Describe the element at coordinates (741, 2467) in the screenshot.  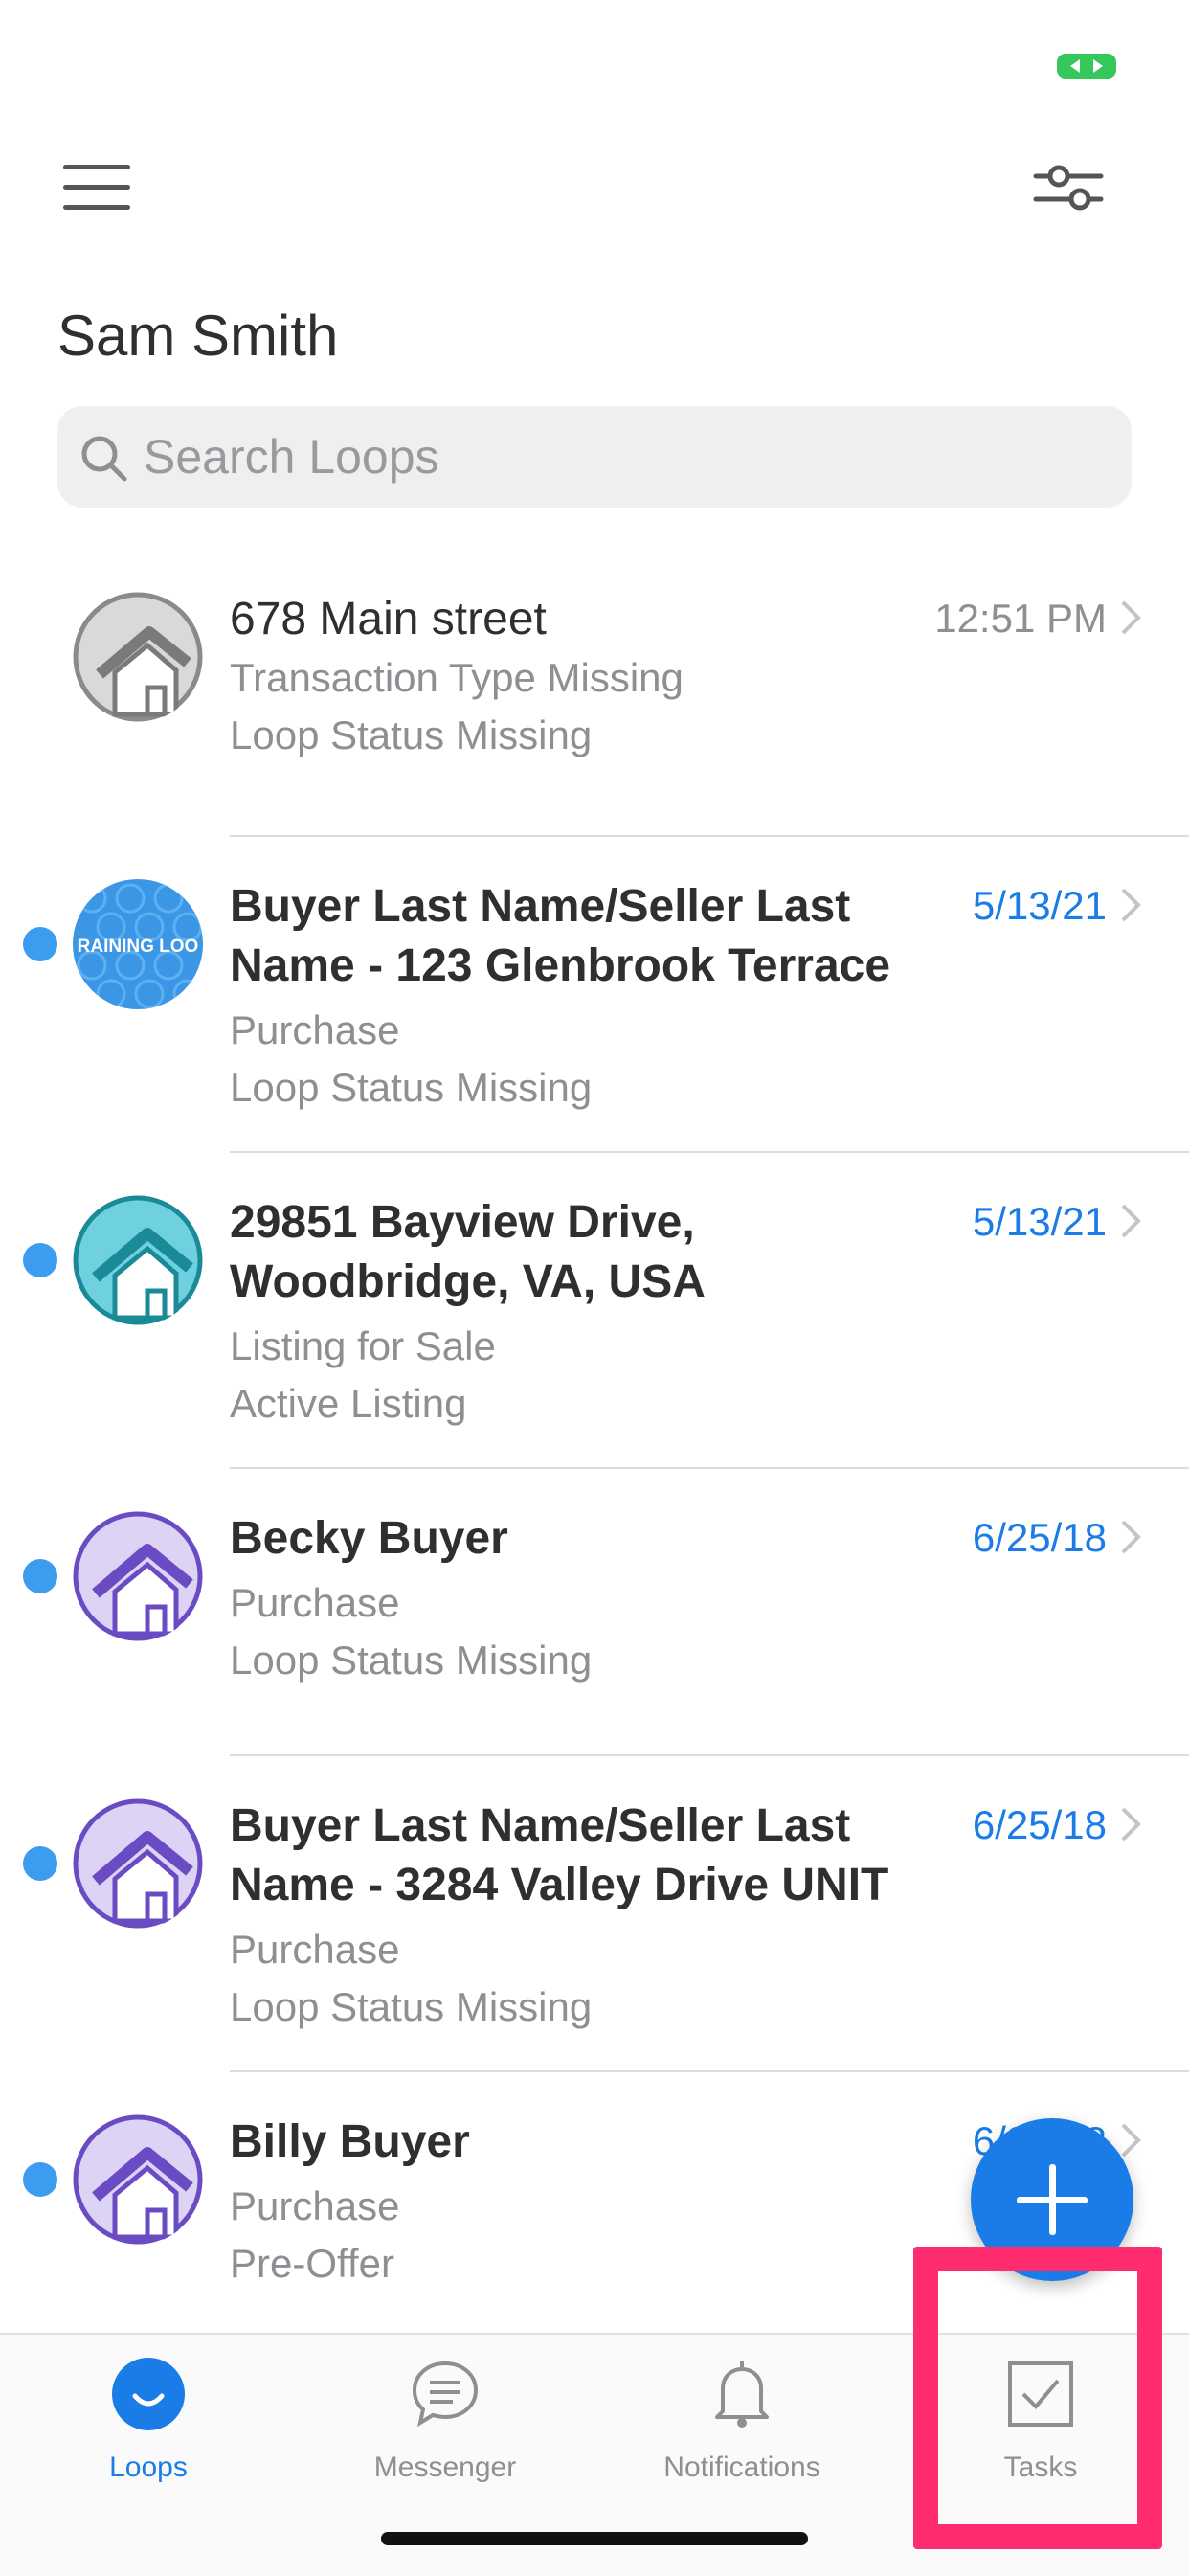
I see `tab-label: Notifications` at that location.